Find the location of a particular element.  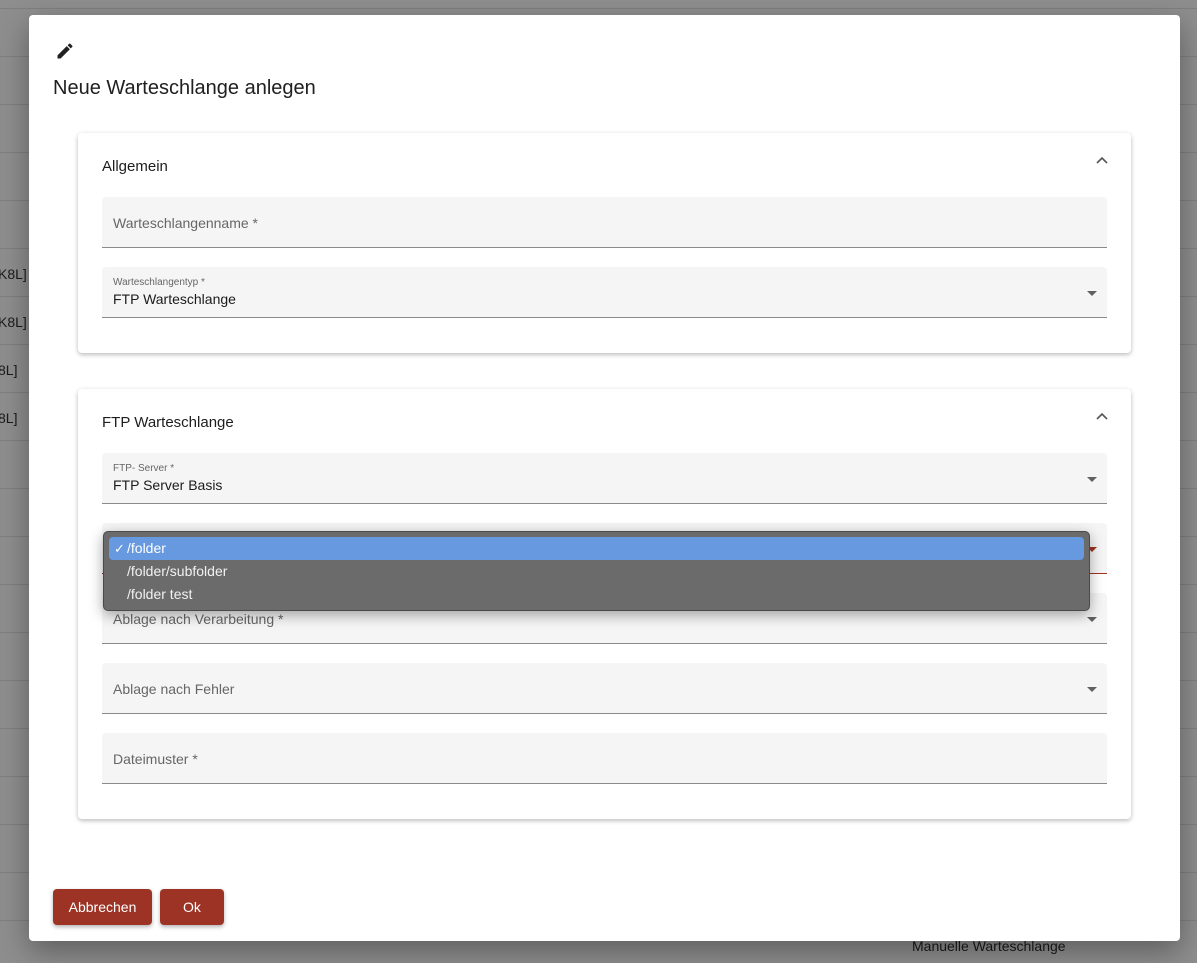

ftp-server-select: FTP- Server * FTP Server Basis is located at coordinates (604, 478).